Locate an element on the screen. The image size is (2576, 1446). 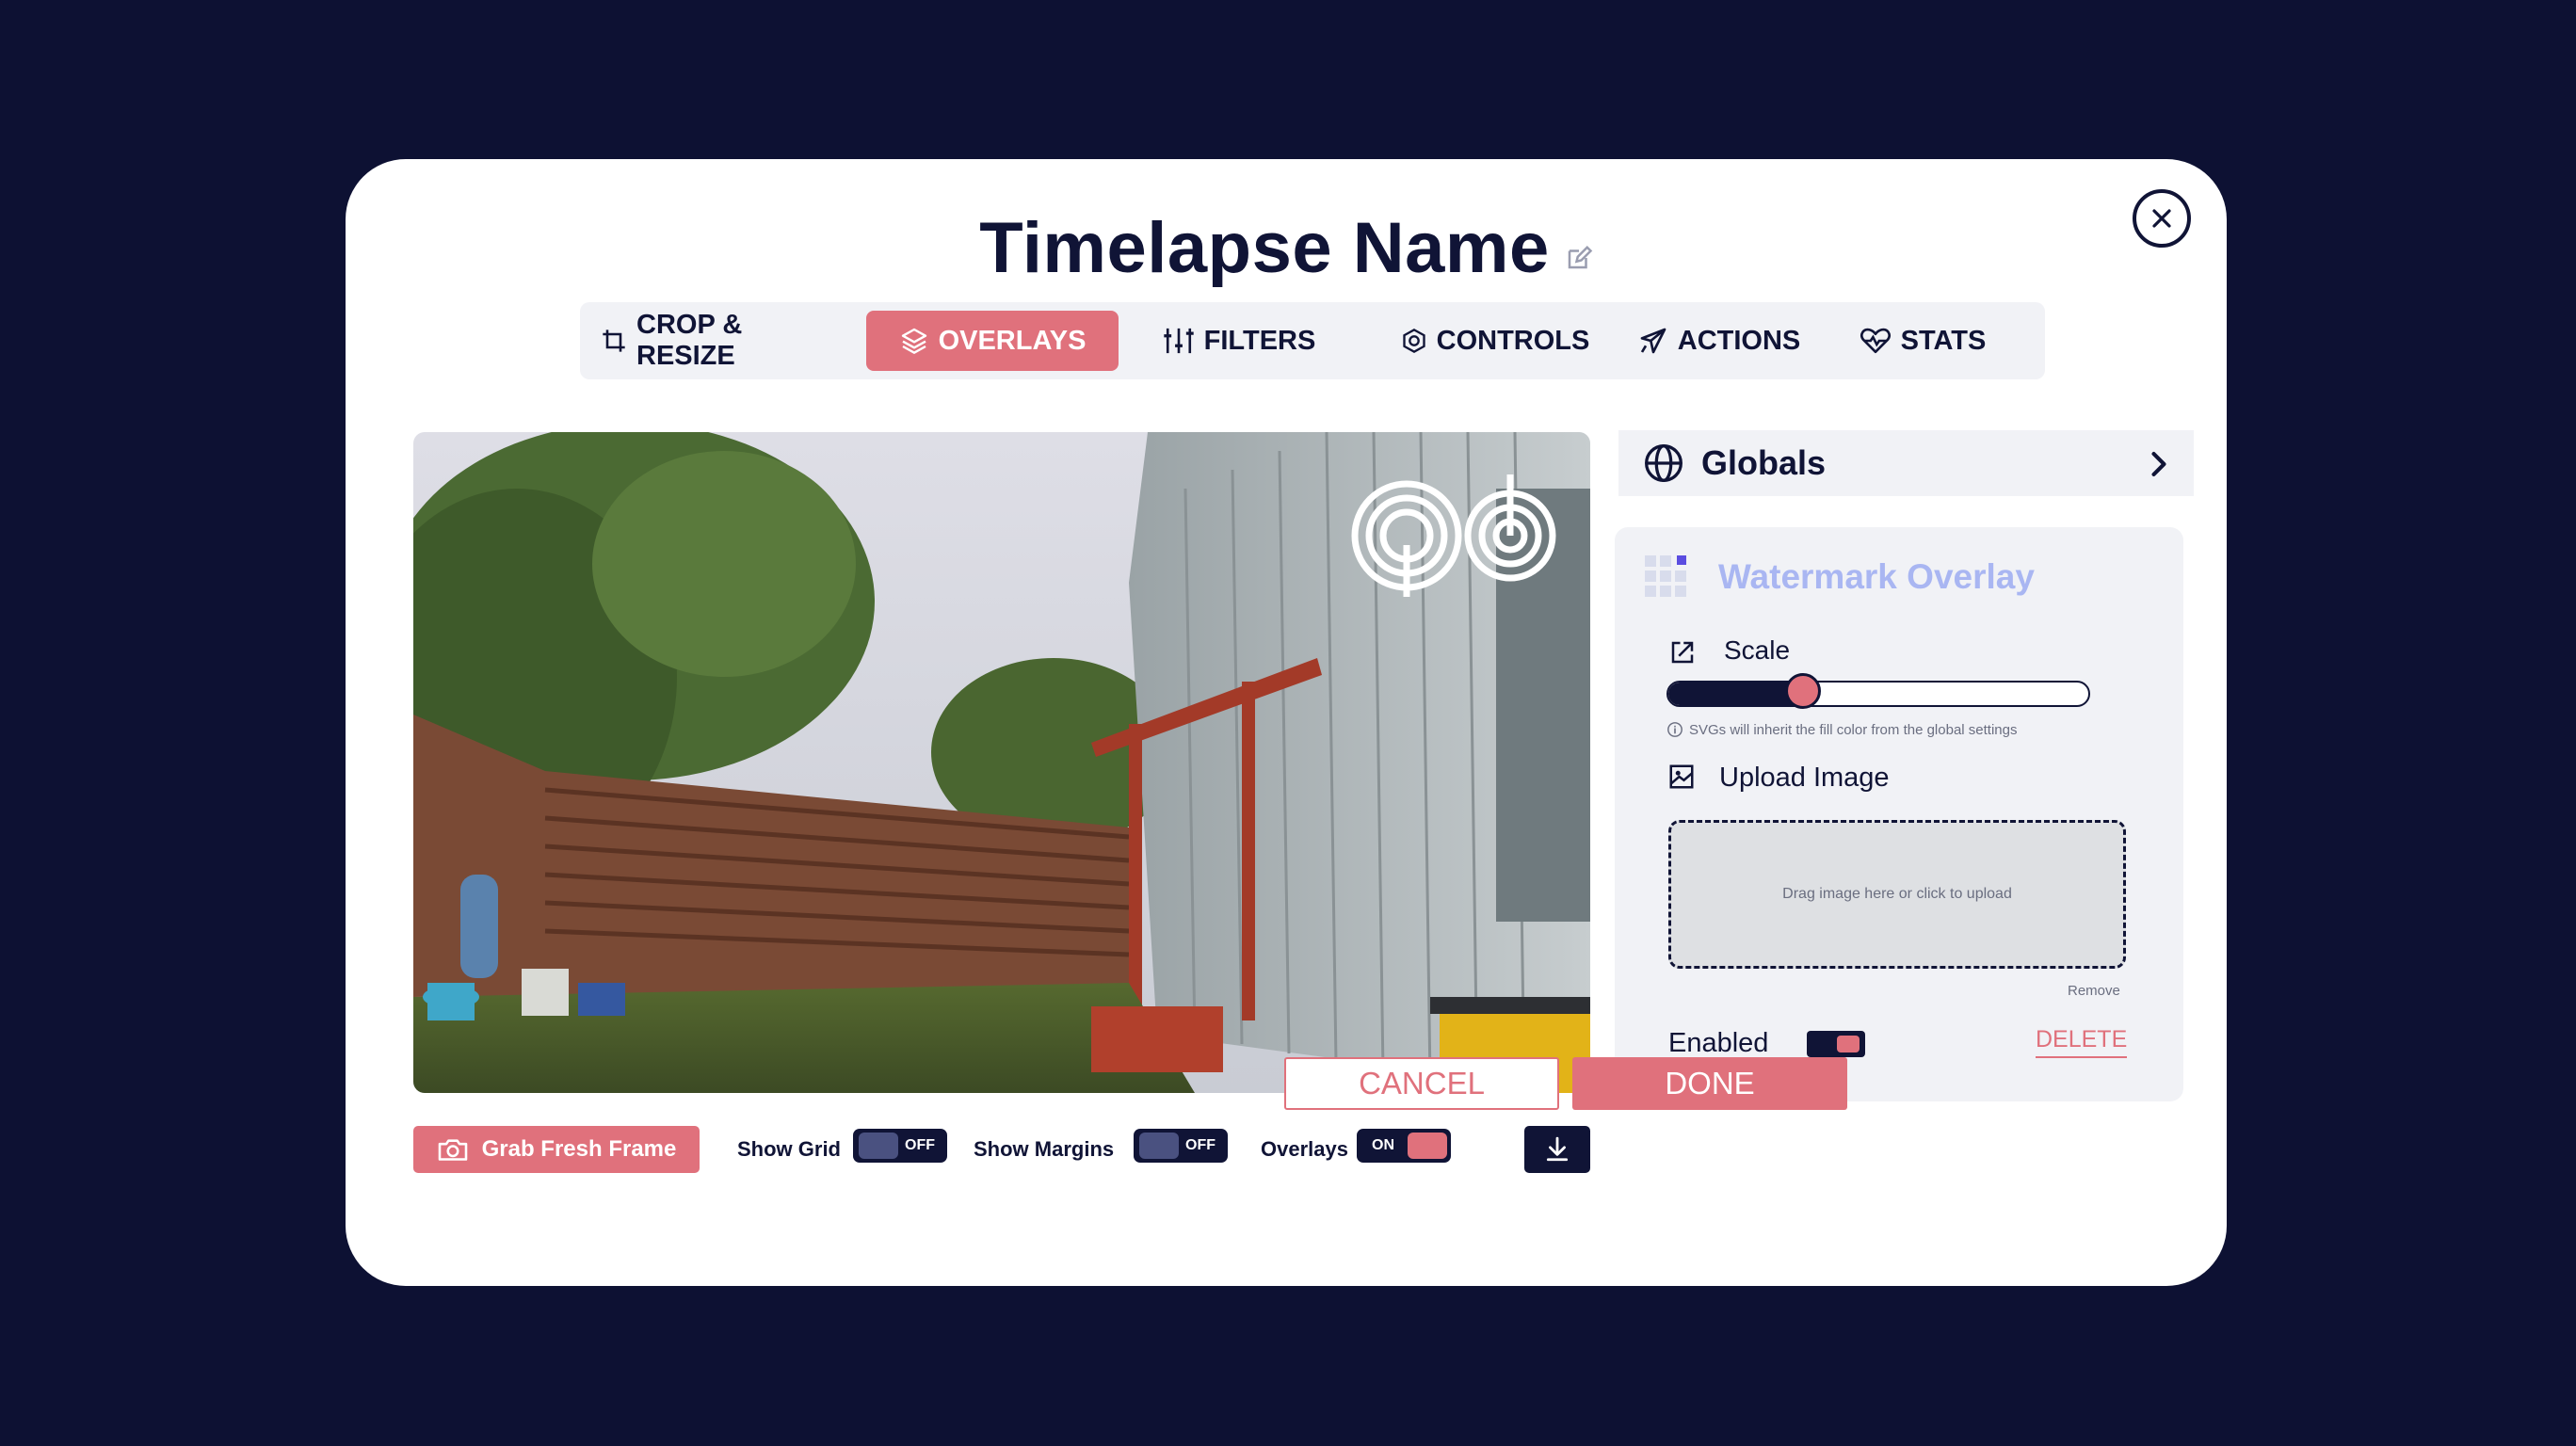
done-button: DONE is located at coordinates (1709, 1083).